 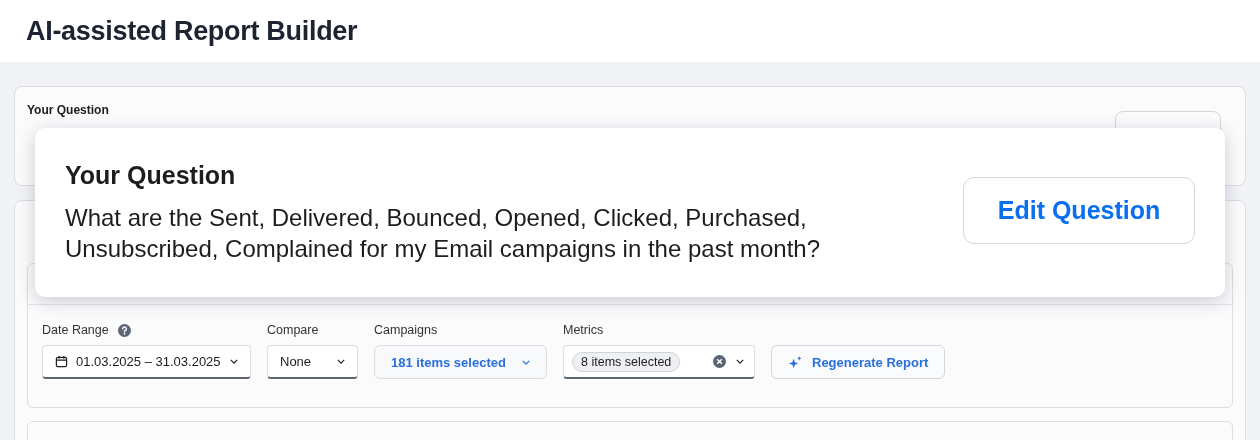 I want to click on field-label: Metrics, so click(x=583, y=330).